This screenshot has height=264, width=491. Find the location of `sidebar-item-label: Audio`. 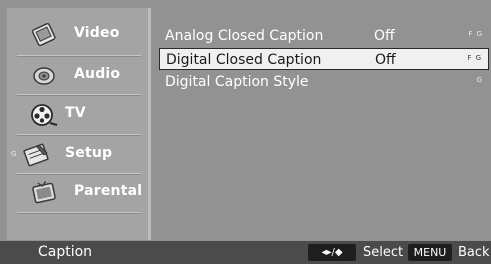

sidebar-item-label: Audio is located at coordinates (97, 74).